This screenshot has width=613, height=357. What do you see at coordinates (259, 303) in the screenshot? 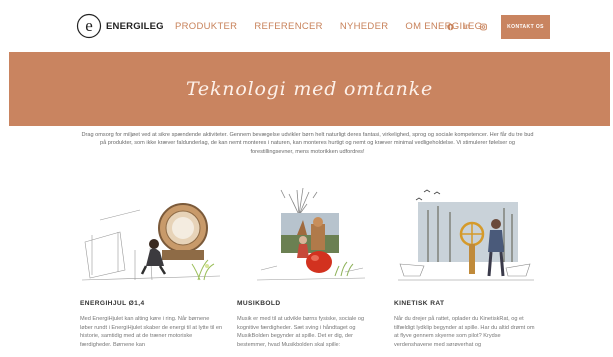
I see `card-title: MUSIKBOLD` at bounding box center [259, 303].